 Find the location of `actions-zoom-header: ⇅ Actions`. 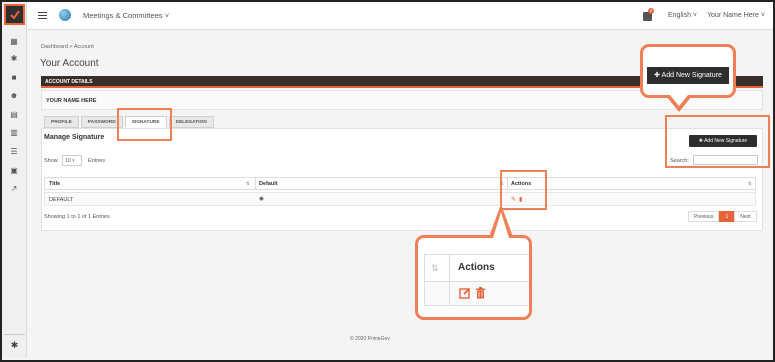

actions-zoom-header: ⇅ Actions is located at coordinates (476, 268).